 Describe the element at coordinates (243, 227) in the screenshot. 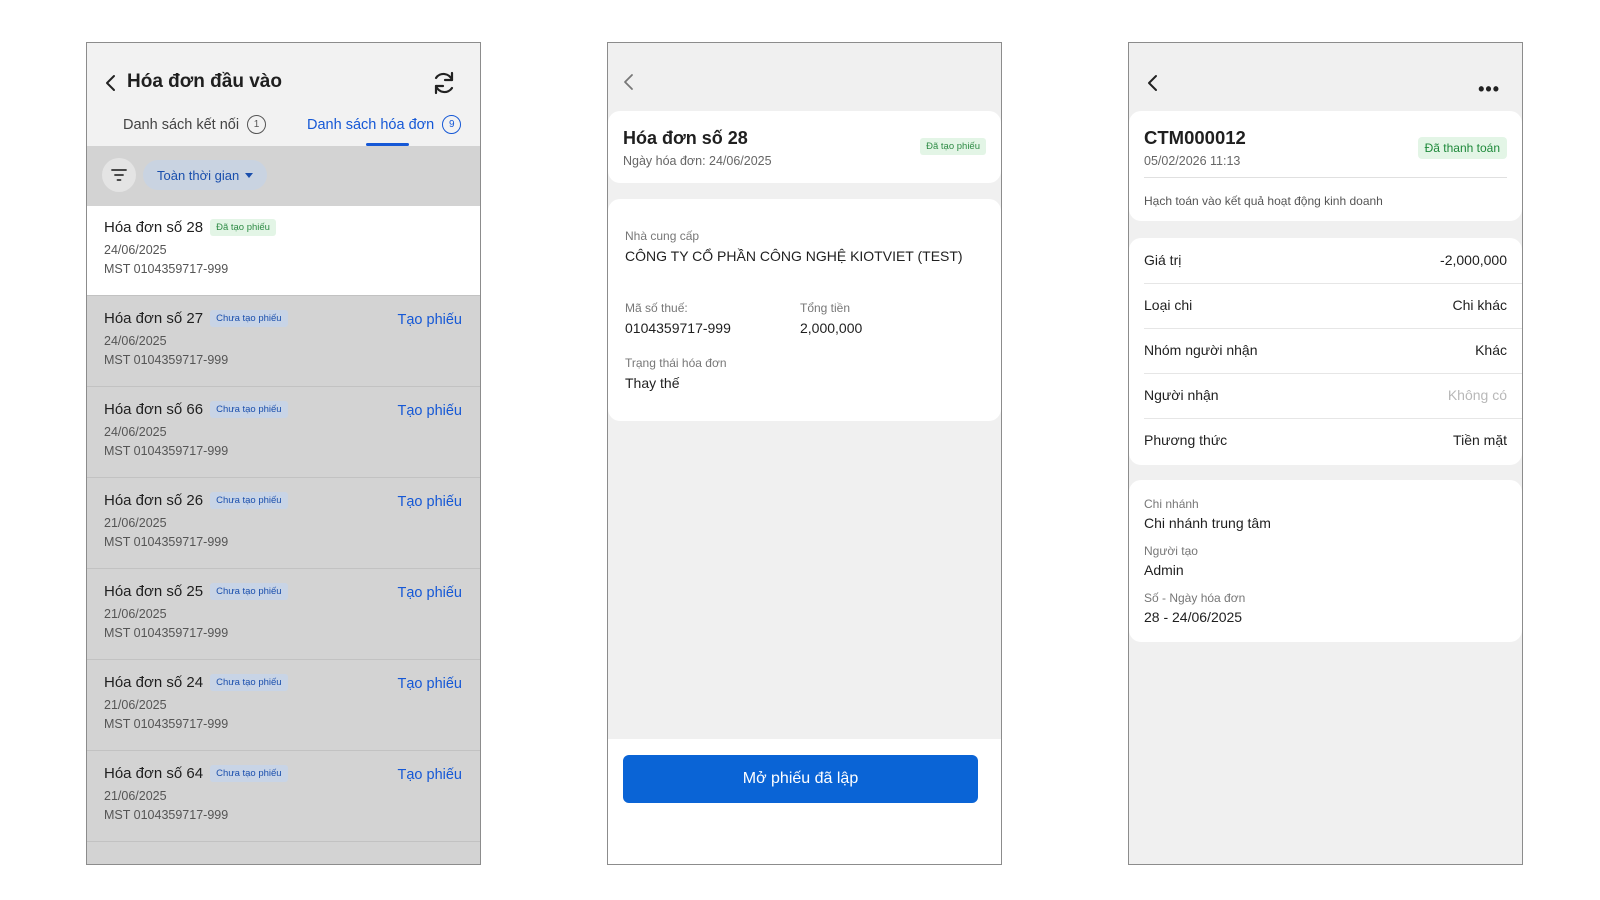

I see `status-badge: Đã tạo phiếu` at that location.